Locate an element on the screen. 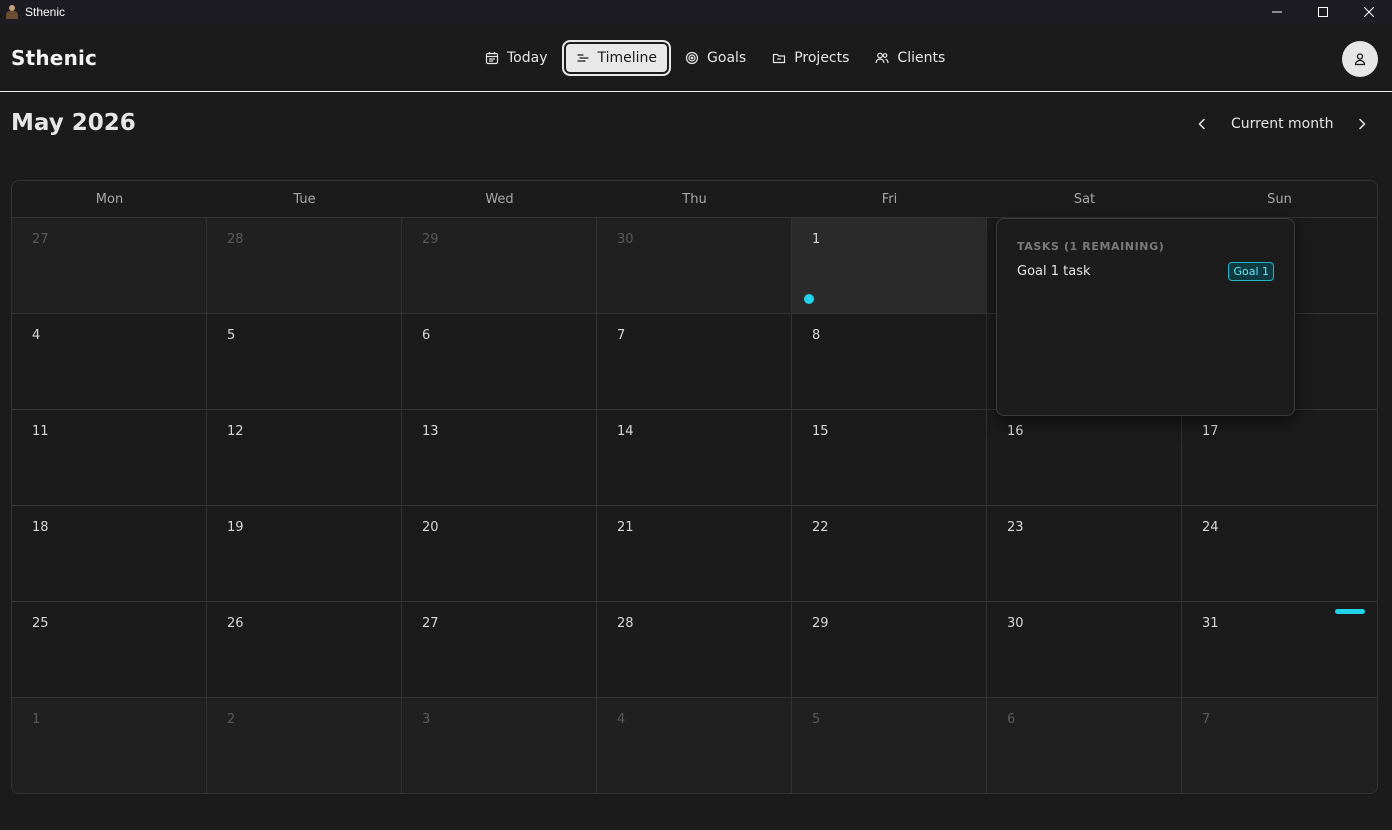 This screenshot has height=830, width=1392. timeline-icon is located at coordinates (582, 58).